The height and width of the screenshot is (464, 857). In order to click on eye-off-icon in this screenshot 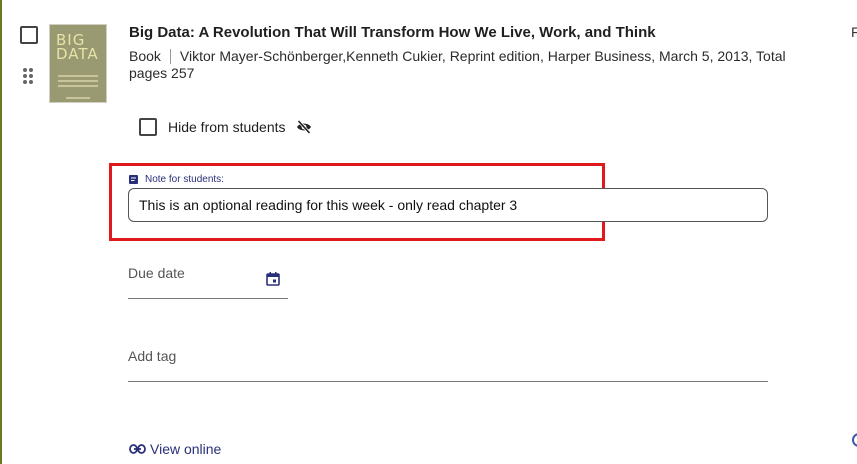, I will do `click(303, 127)`.